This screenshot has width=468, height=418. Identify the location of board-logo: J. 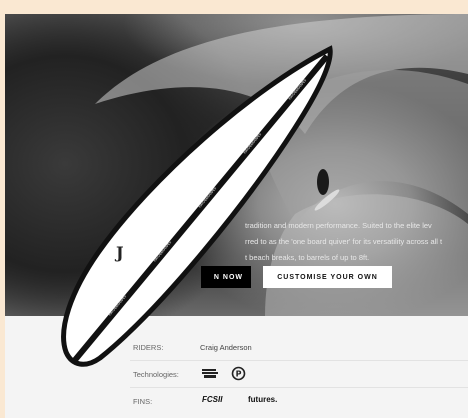
(119, 252).